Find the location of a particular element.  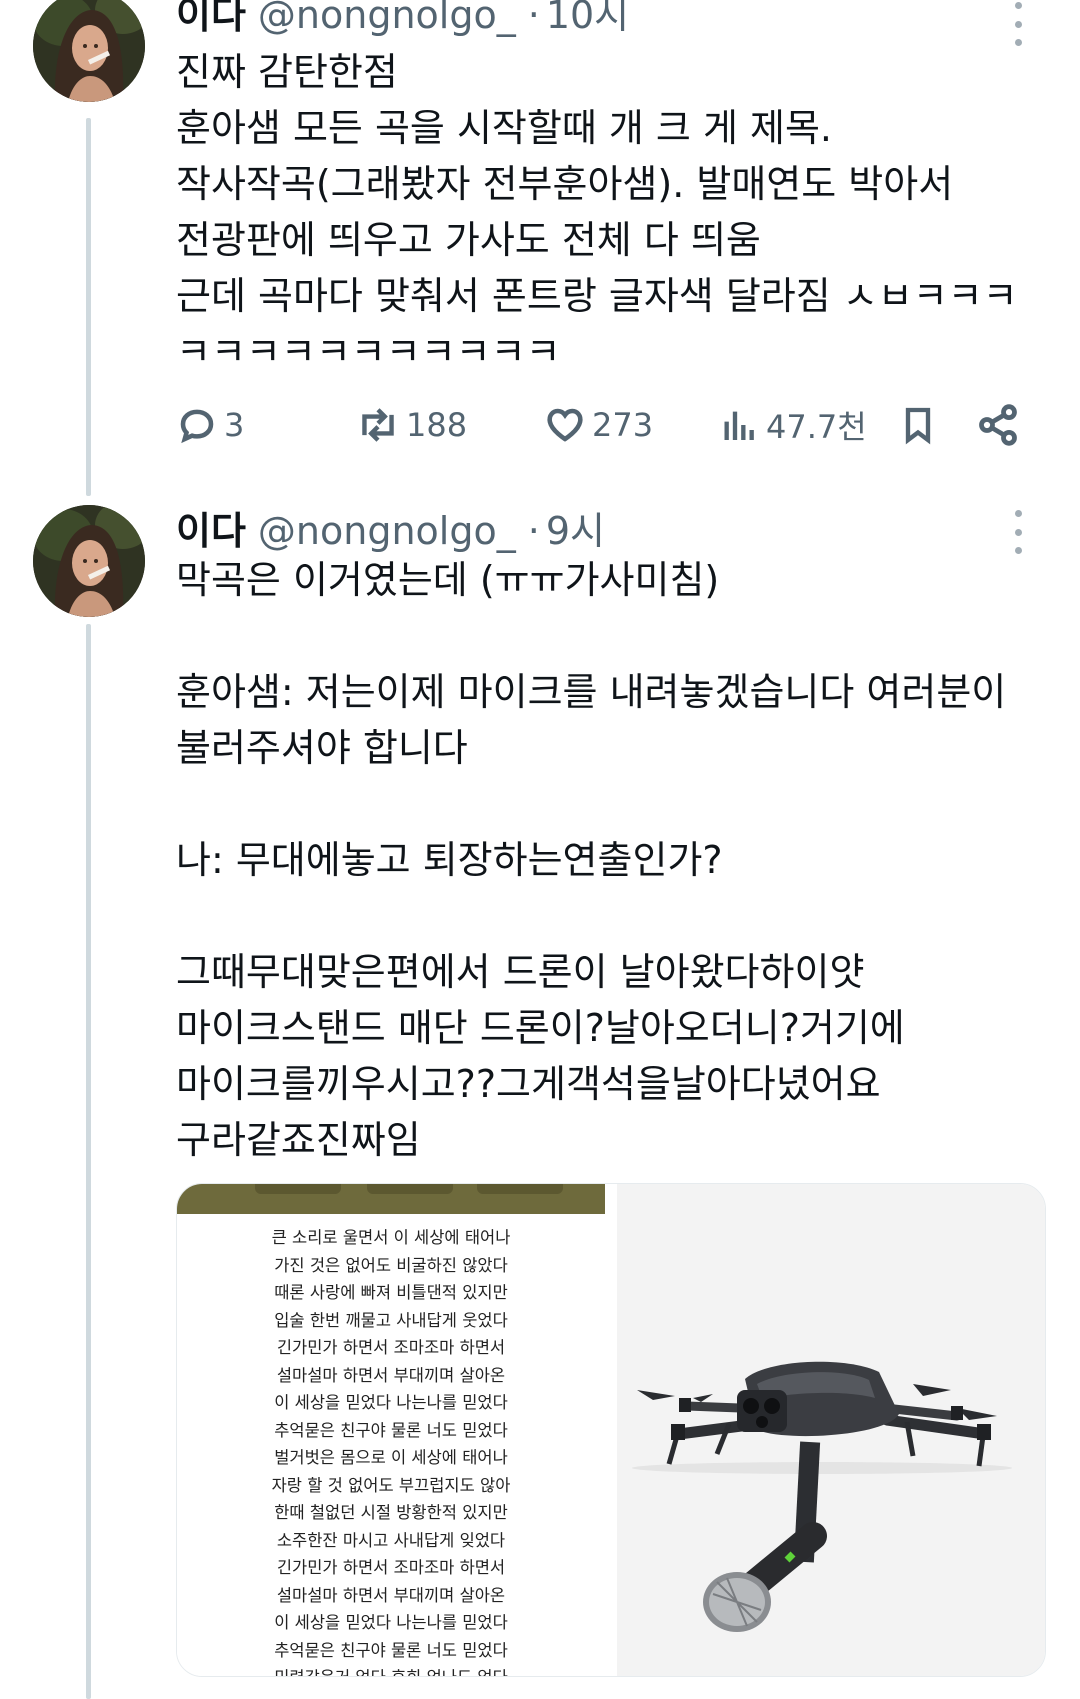

retweet-count: 188 is located at coordinates (437, 425).